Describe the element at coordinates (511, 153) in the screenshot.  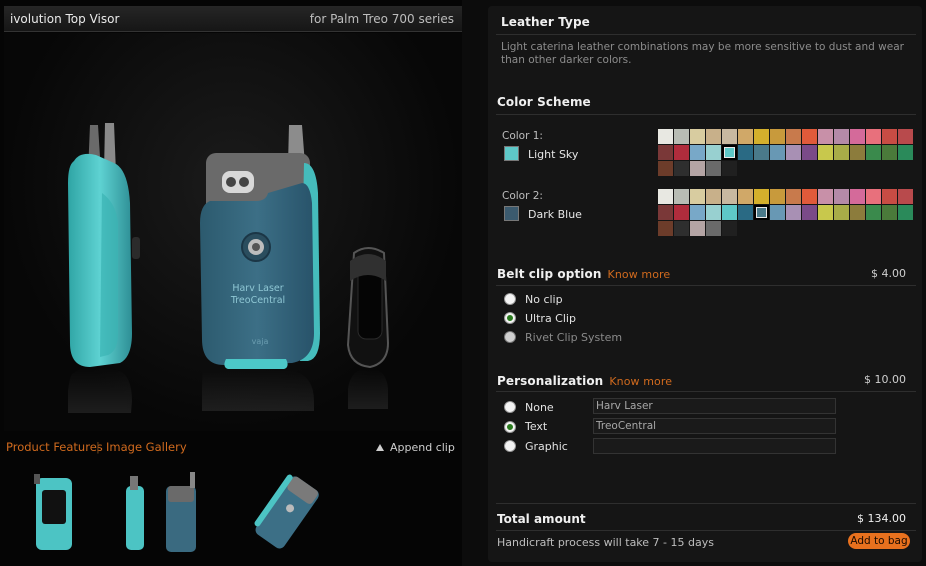
I see `color1-selected-swatch` at that location.